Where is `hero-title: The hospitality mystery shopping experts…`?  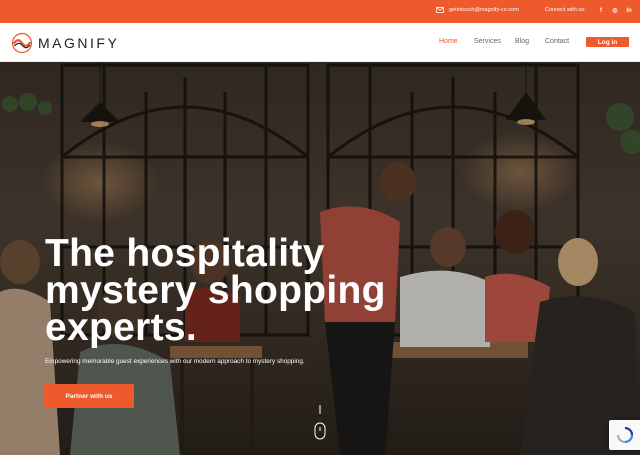
hero-title: The hospitality mystery shopping experts… is located at coordinates (215, 290).